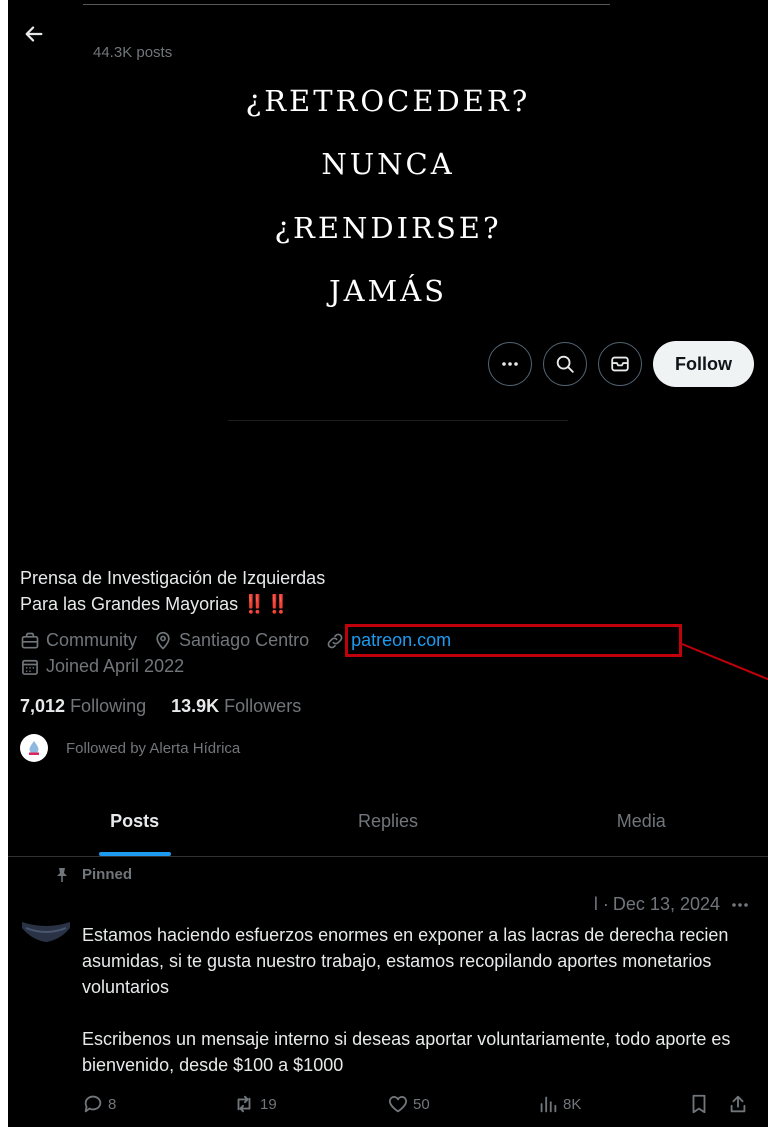 The width and height of the screenshot is (768, 1127). What do you see at coordinates (601, 904) in the screenshot?
I see `post-header-prefix: l ·` at bounding box center [601, 904].